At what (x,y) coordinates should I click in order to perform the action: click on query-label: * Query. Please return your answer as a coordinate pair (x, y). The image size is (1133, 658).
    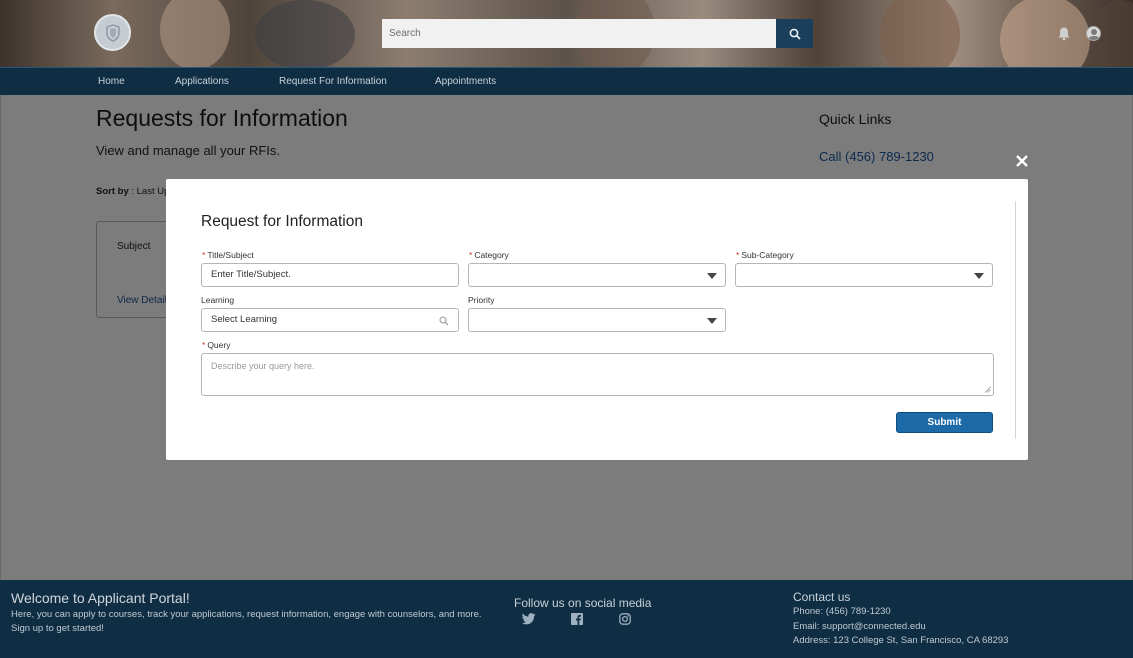
    Looking at the image, I should click on (216, 345).